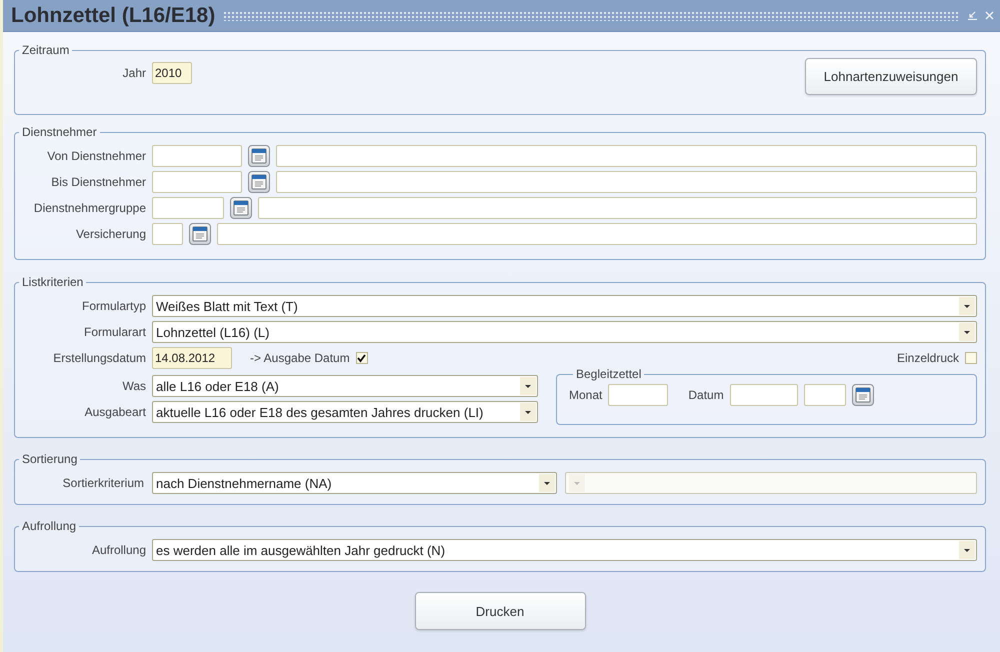  Describe the element at coordinates (110, 234) in the screenshot. I see `field-label: Versicherung` at that location.